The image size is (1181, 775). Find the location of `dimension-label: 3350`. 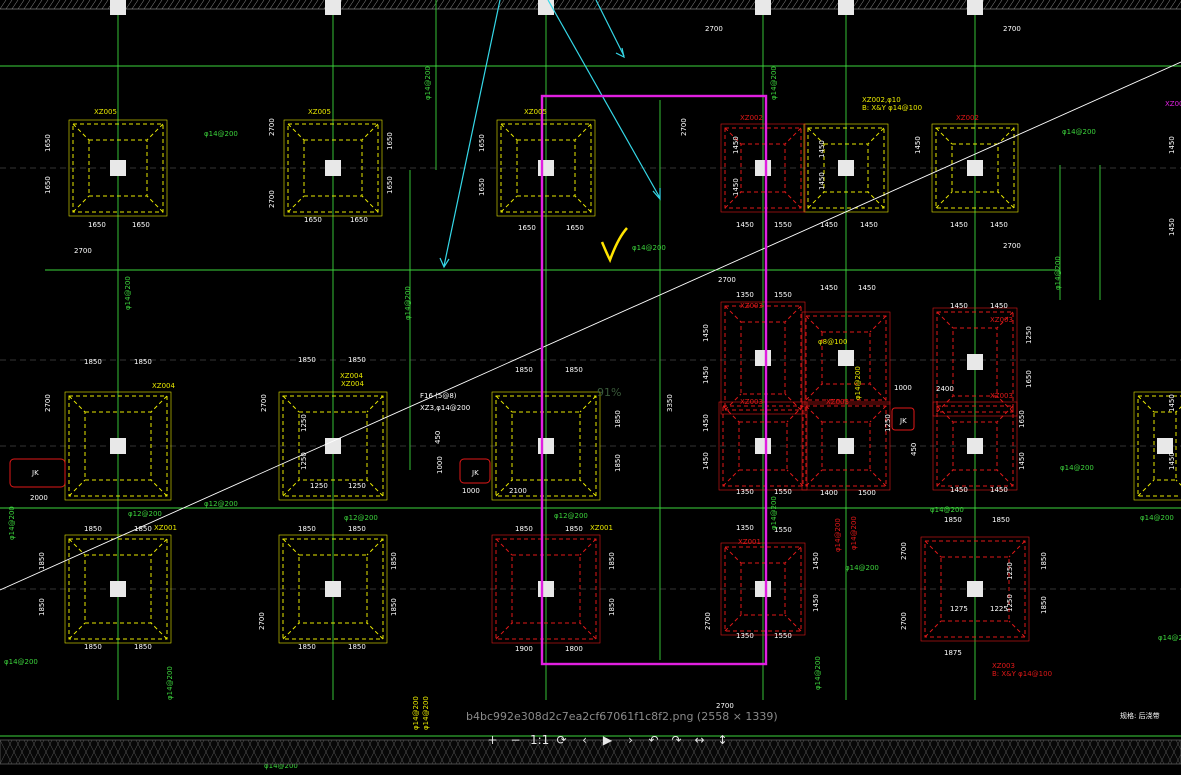

dimension-label: 3350 is located at coordinates (670, 403).